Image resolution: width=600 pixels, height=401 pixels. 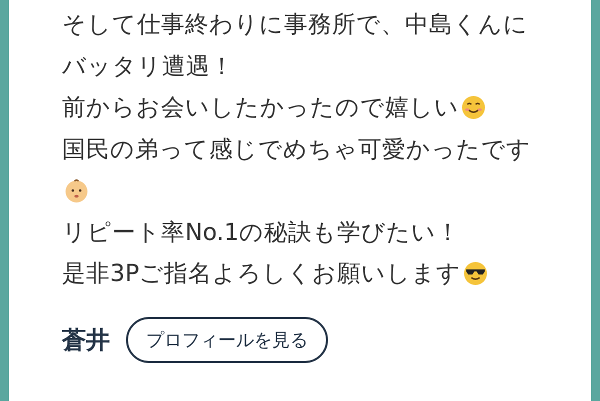 What do you see at coordinates (475, 273) in the screenshot?
I see `sunglasses-face-icon` at bounding box center [475, 273].